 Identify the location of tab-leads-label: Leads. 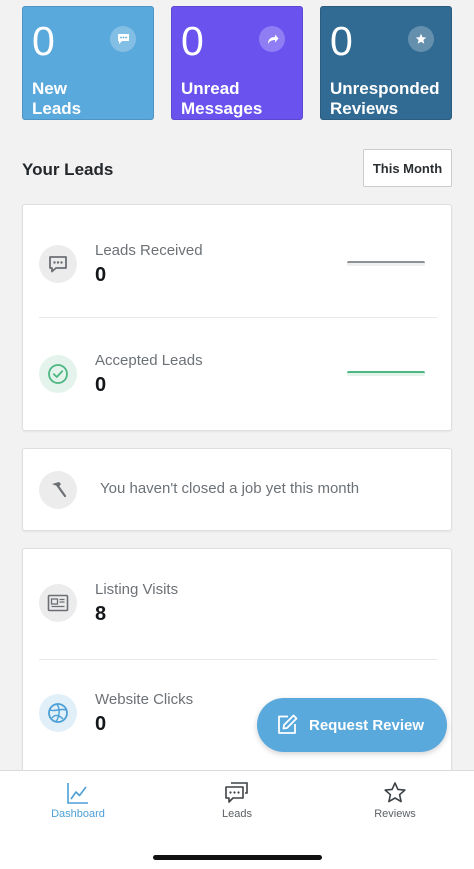
(237, 814).